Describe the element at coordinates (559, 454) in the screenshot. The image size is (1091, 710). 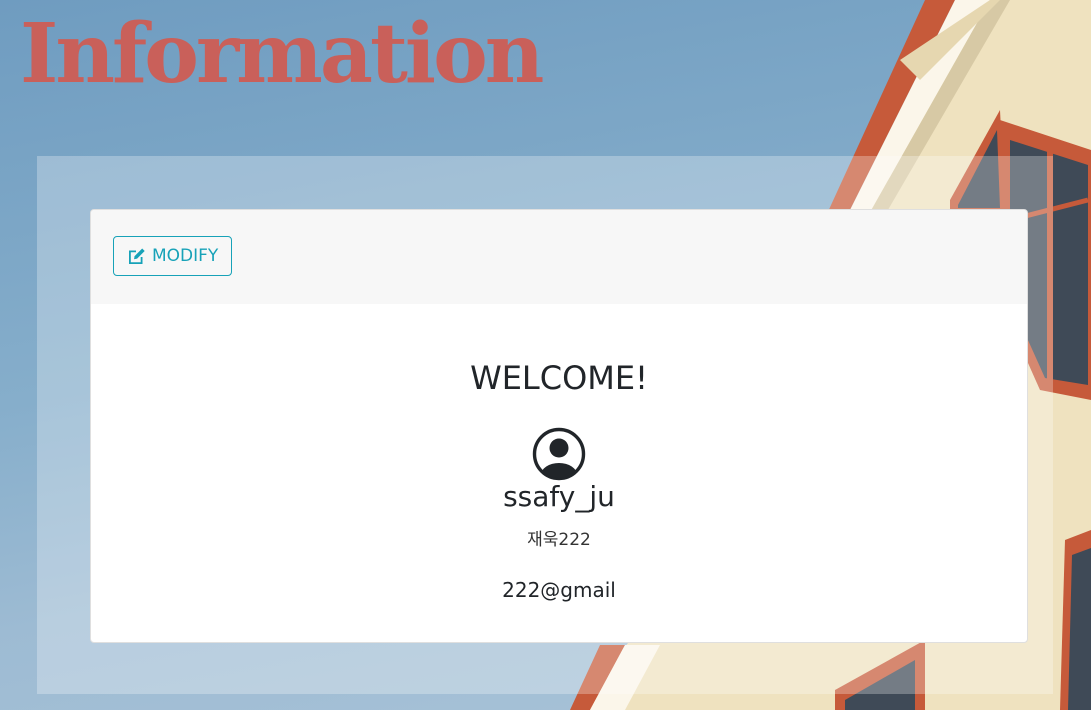
I see `person-circle-icon` at that location.